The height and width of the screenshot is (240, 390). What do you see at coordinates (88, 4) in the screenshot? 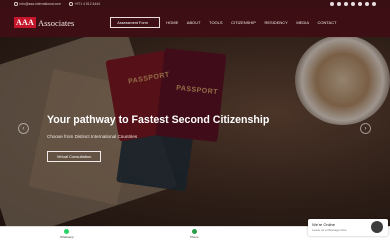
I see `phone-text: +971 4 512 4444` at bounding box center [88, 4].